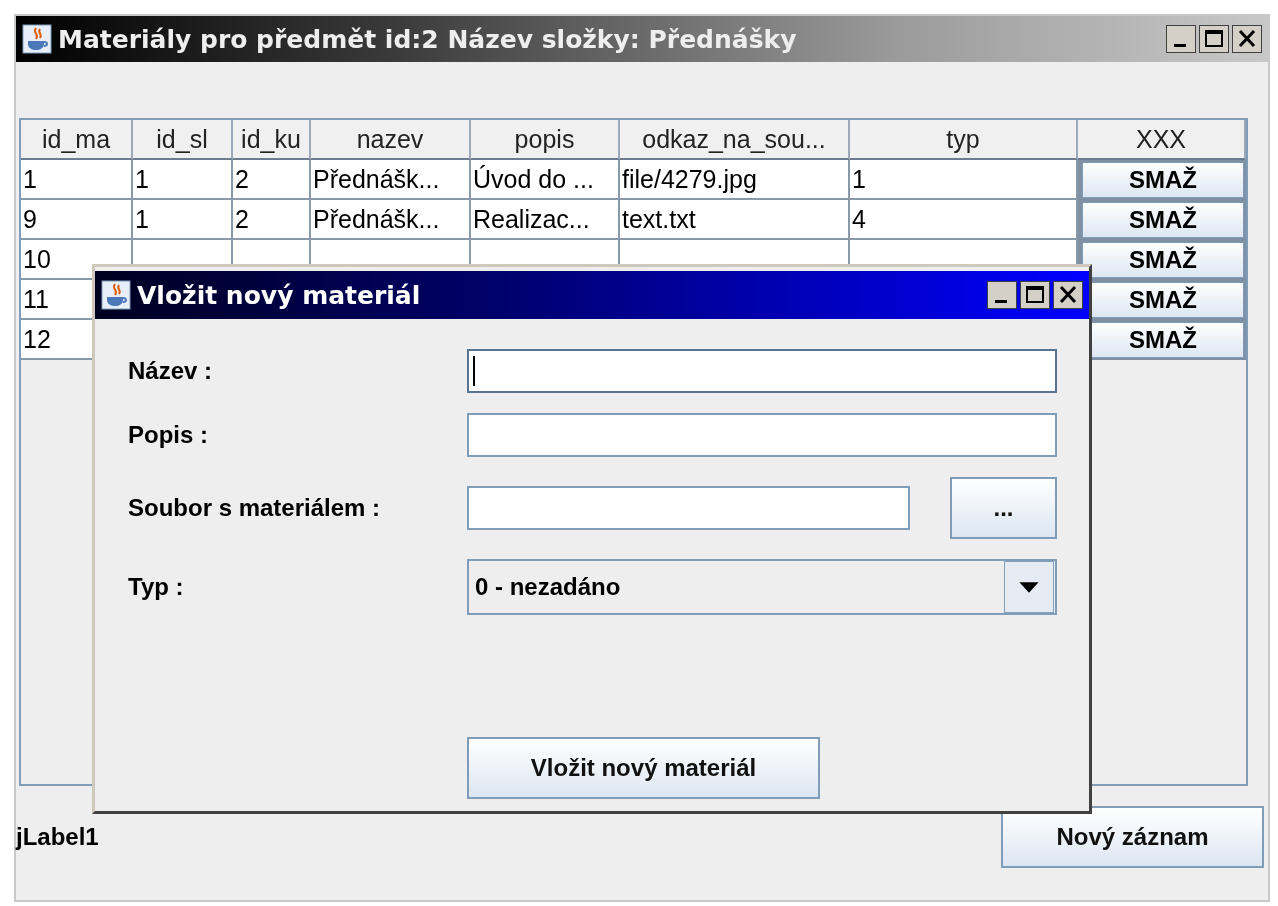  I want to click on column-header: id_ku, so click(272, 140).